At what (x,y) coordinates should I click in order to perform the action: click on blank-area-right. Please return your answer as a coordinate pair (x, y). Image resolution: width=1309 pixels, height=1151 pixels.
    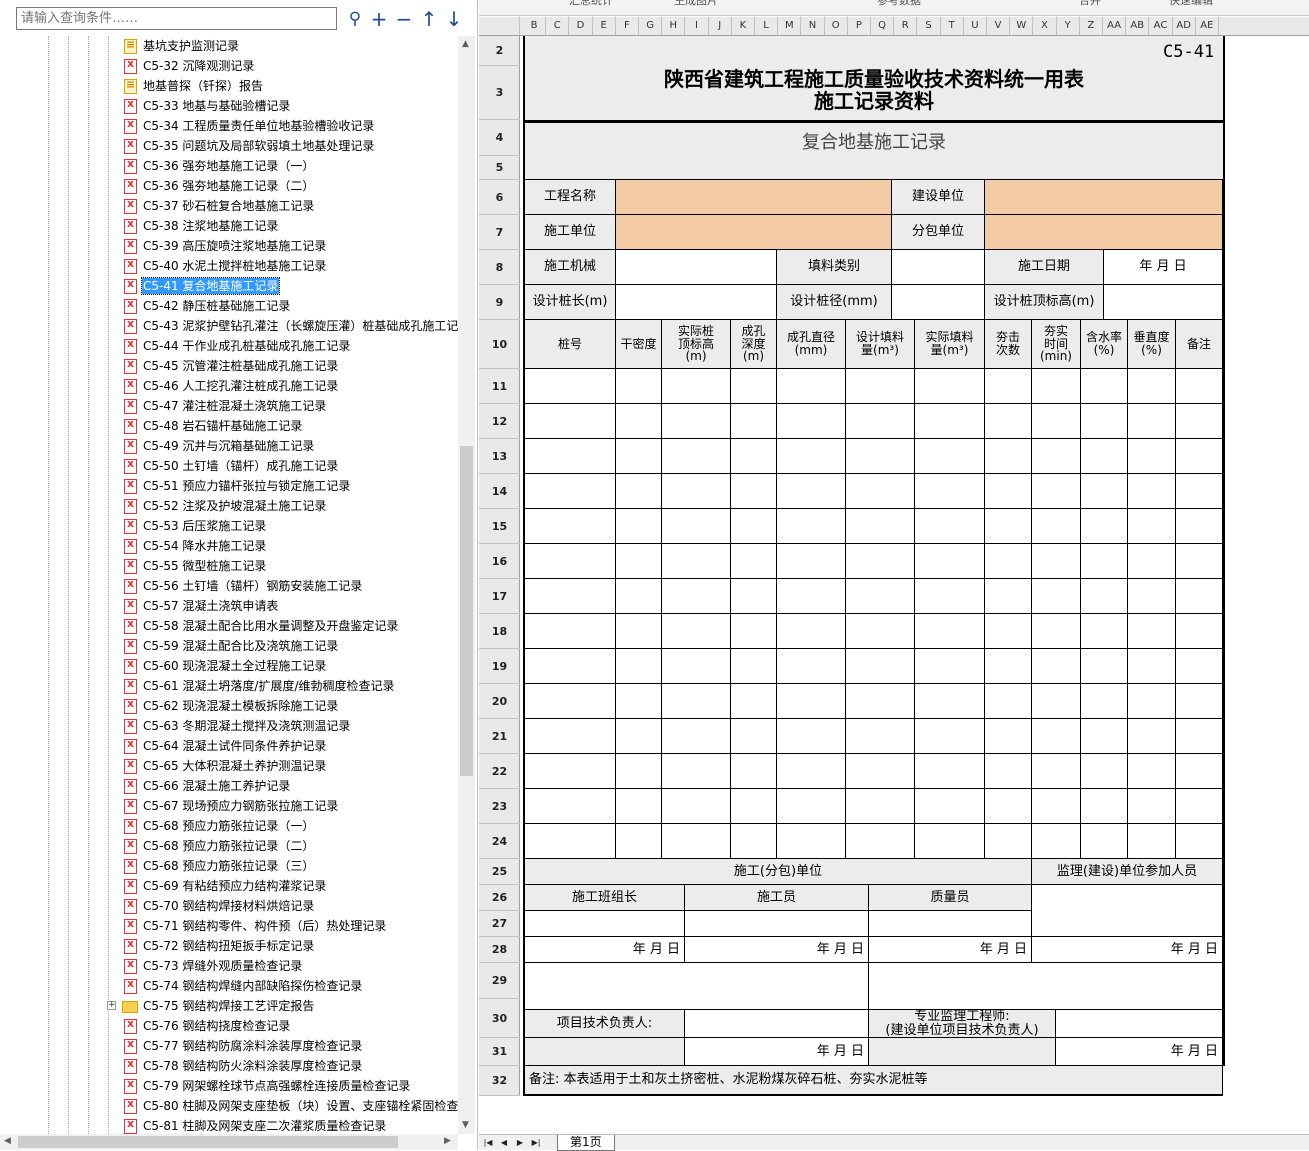
    Looking at the image, I should click on (1046, 986).